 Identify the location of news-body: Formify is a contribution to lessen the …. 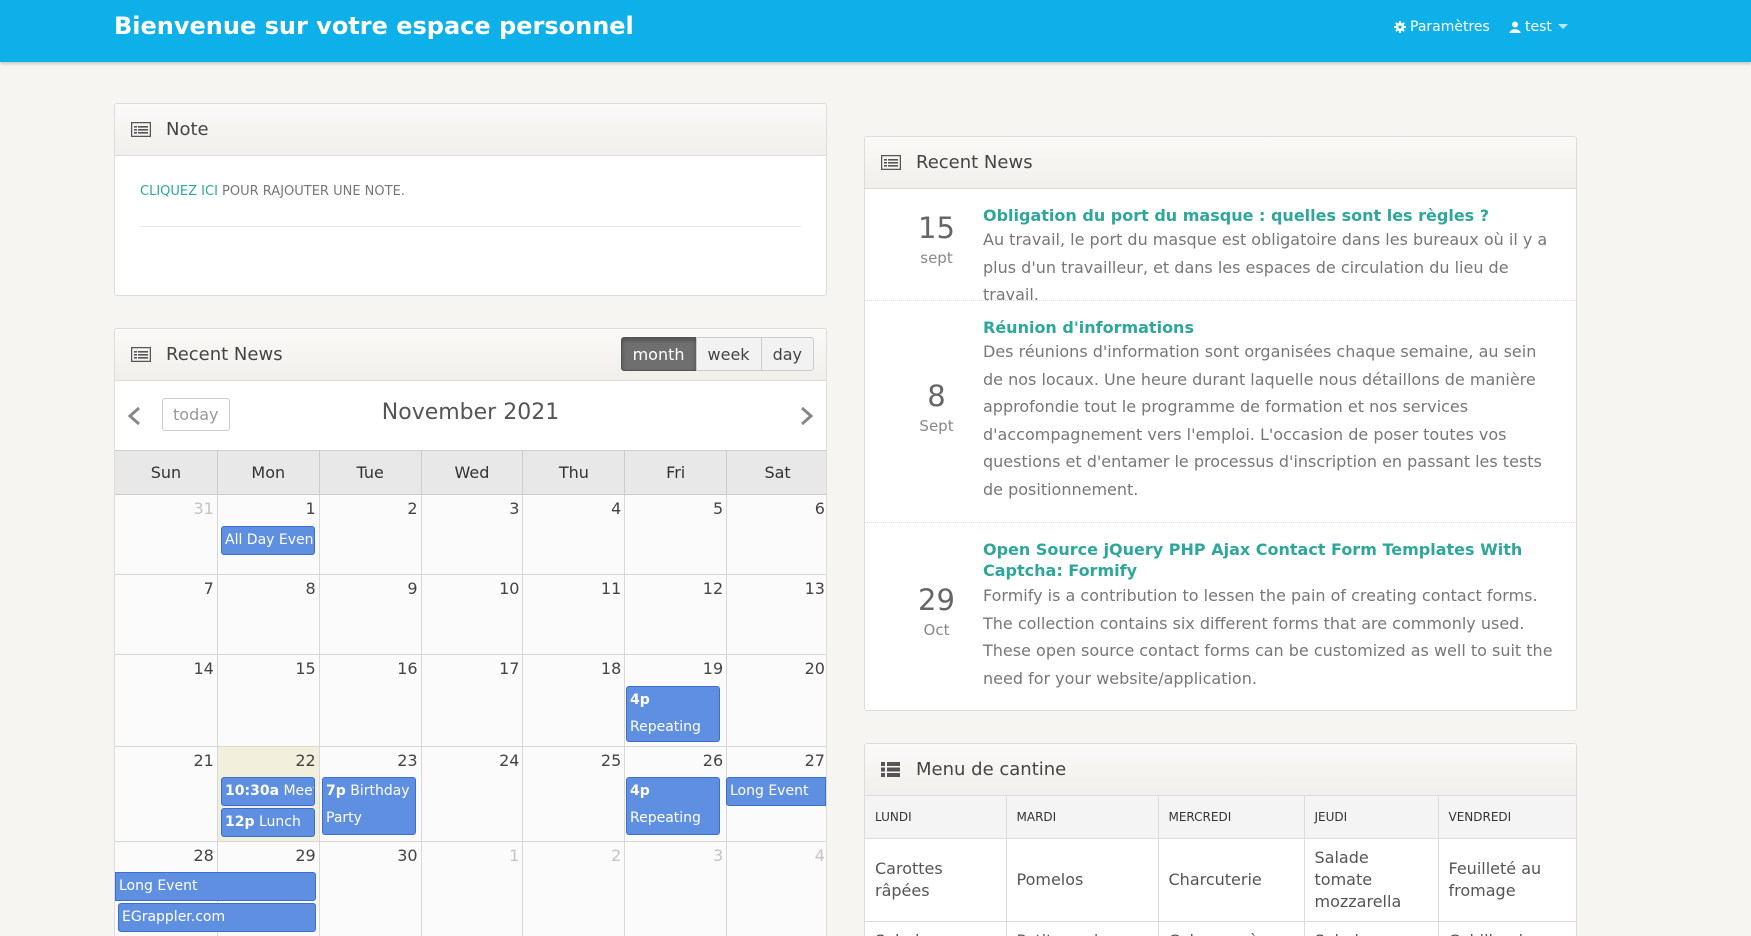
(1268, 637).